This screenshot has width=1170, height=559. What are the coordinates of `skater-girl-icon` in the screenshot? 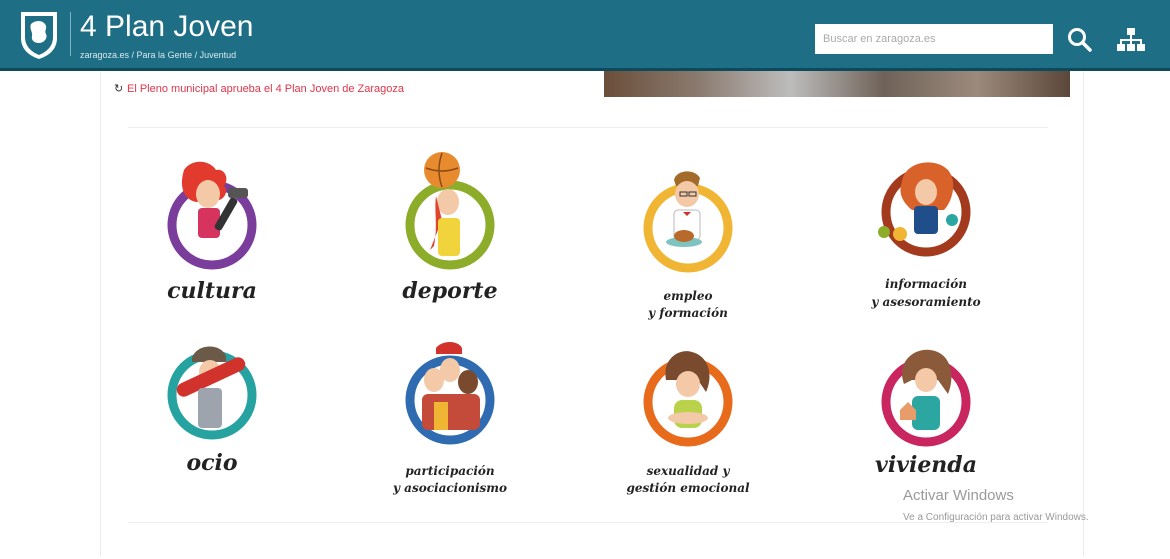 It's located at (212, 393).